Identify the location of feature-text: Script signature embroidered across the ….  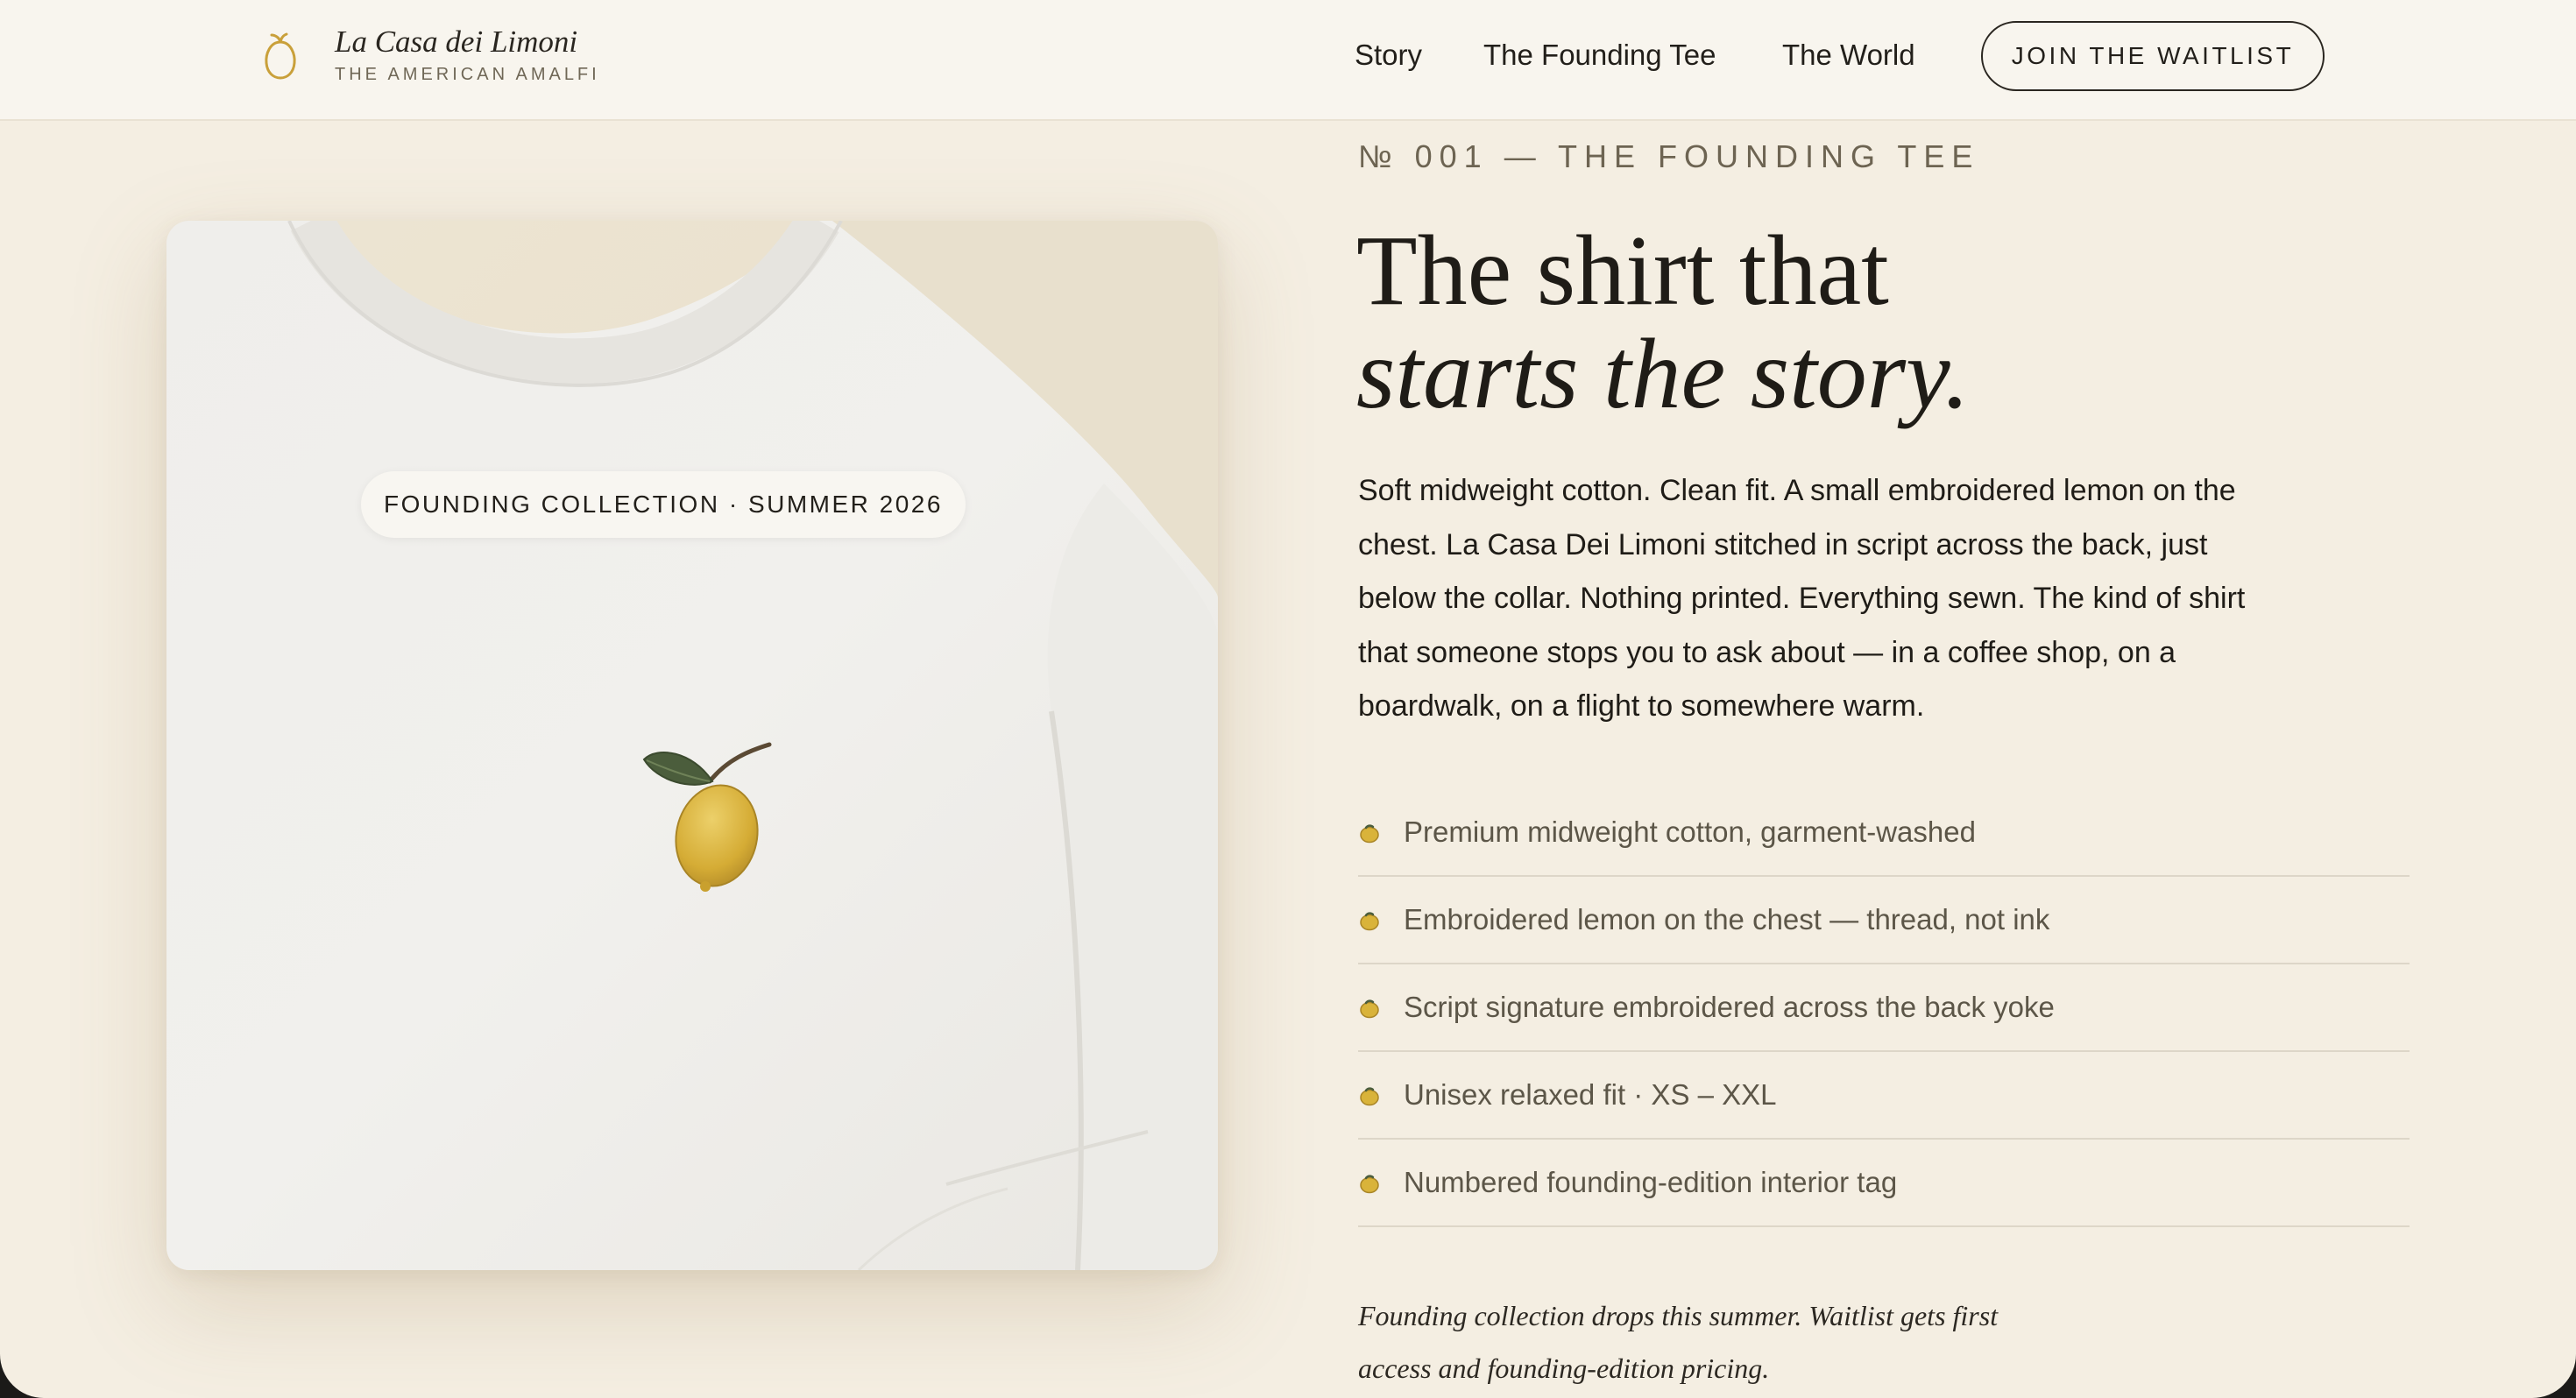
(1729, 1007).